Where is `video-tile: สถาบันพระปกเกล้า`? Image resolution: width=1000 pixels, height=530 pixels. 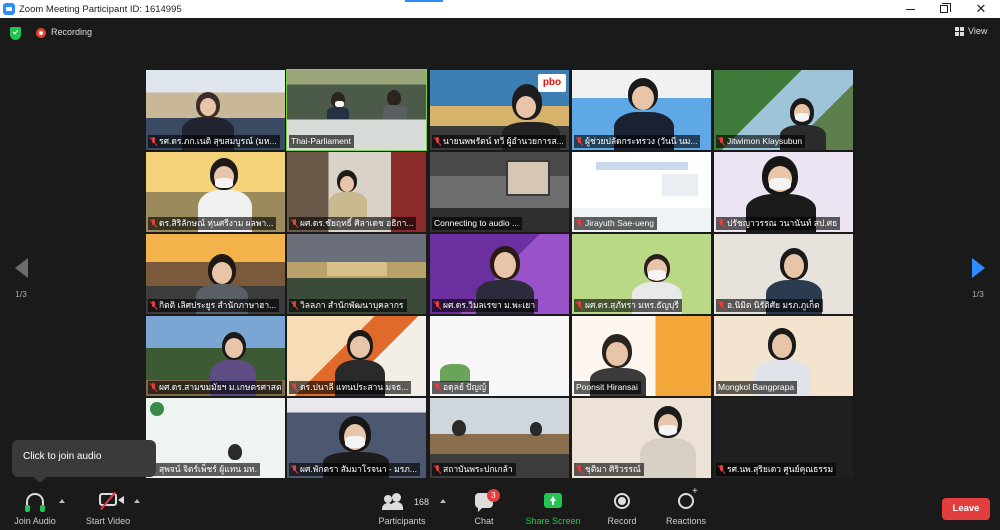 video-tile: สถาบันพระปกเกล้า is located at coordinates (499, 438).